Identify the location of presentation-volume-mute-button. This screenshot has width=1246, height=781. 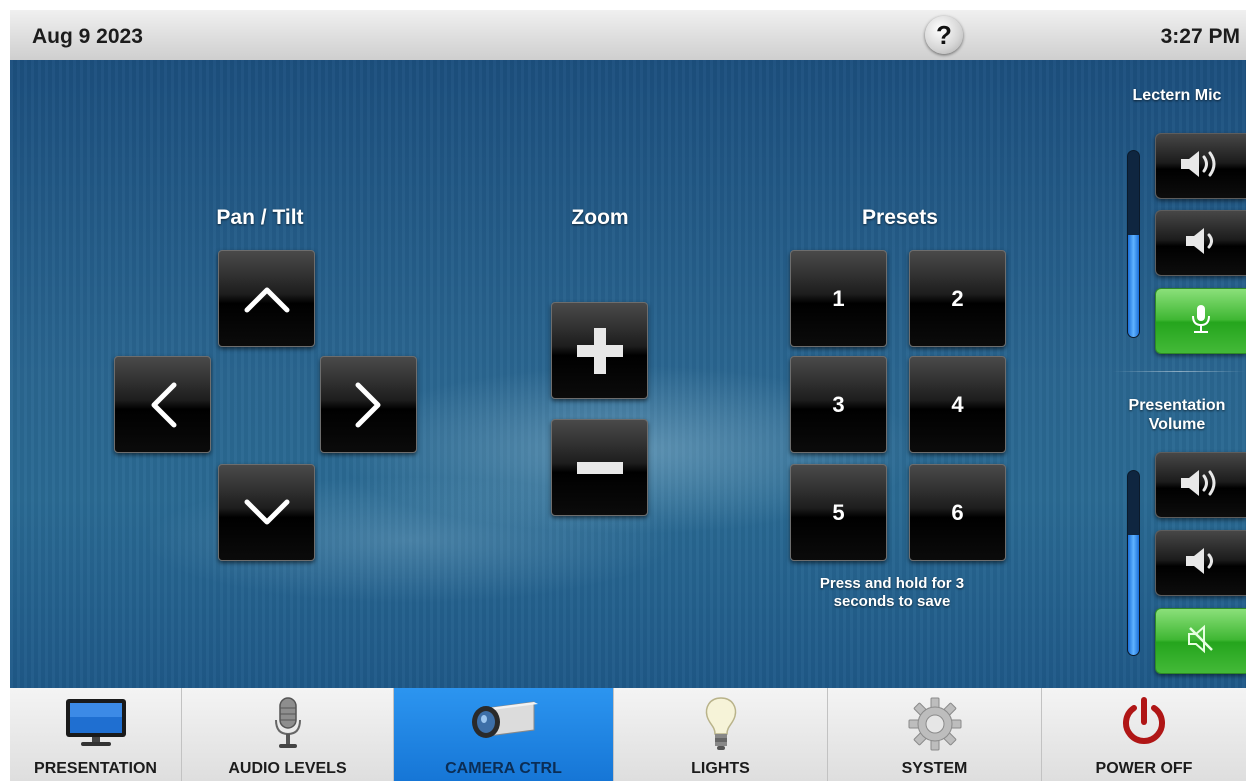
(1200, 641).